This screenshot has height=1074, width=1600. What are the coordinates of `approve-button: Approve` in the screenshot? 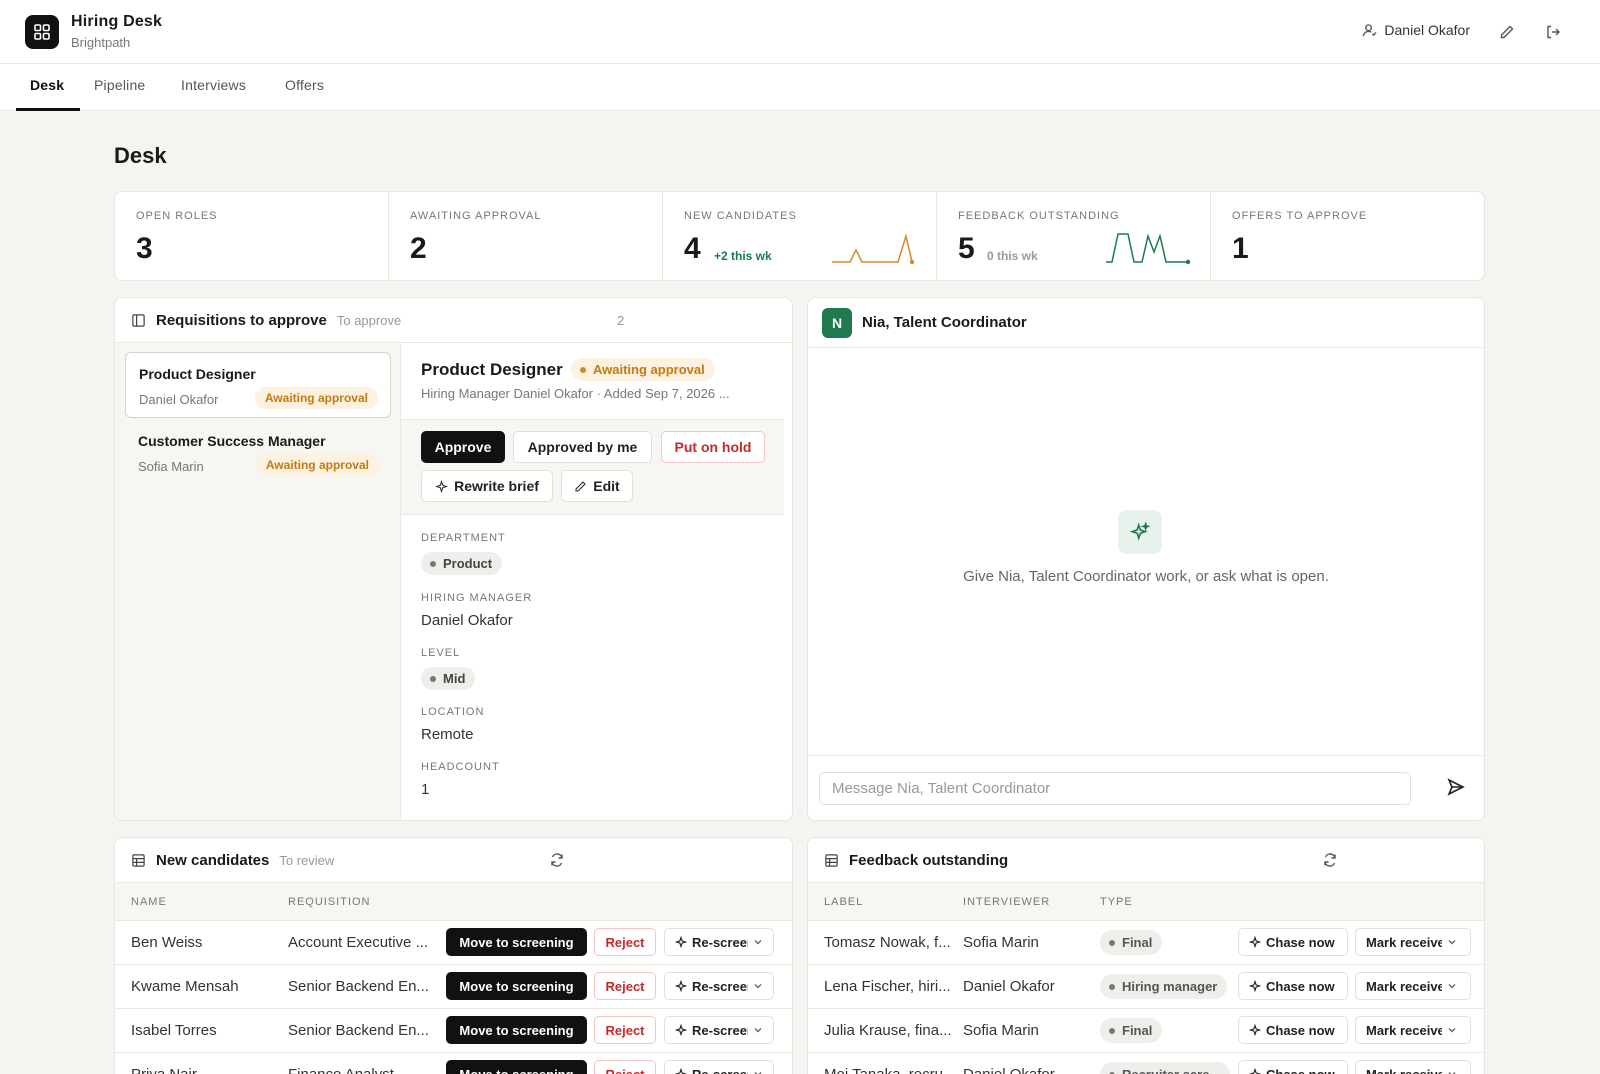 It's located at (463, 447).